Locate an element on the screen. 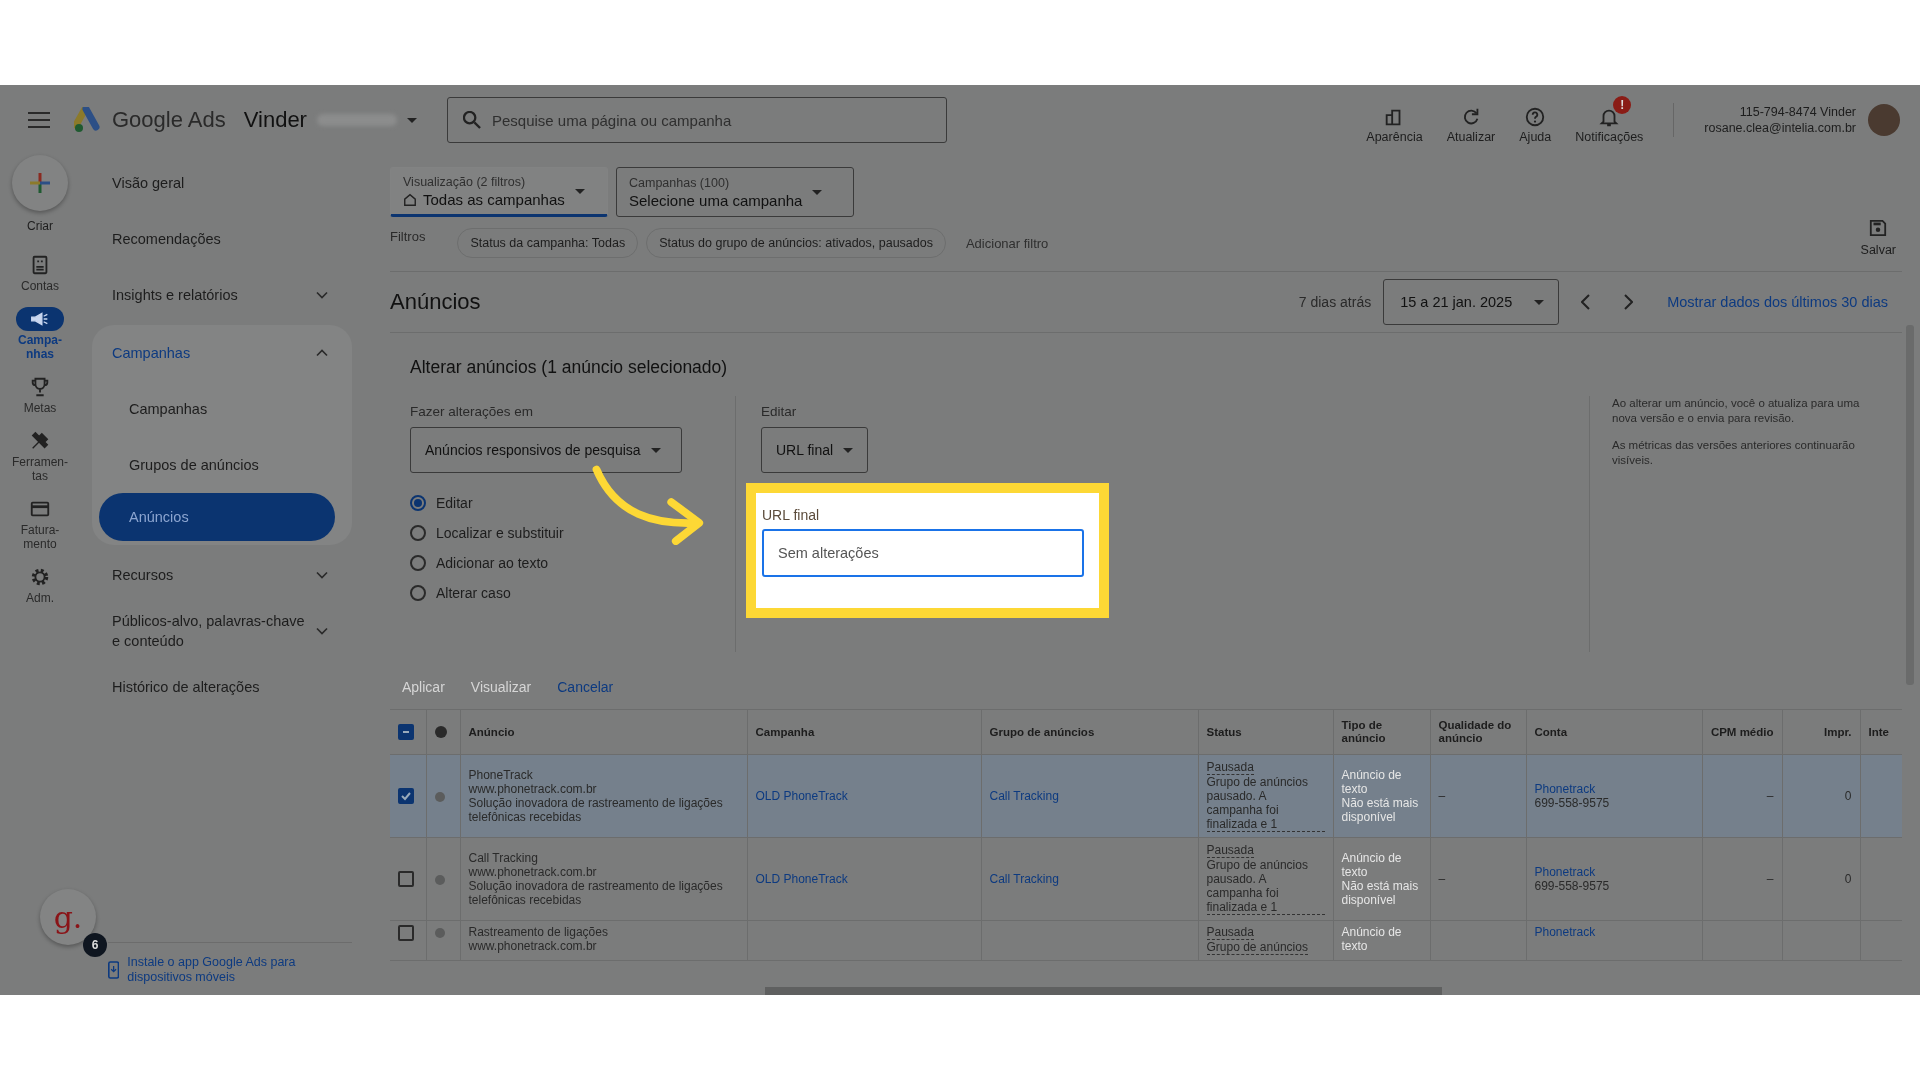  search-field: Pesquise uma página ou campanha is located at coordinates (696, 120).